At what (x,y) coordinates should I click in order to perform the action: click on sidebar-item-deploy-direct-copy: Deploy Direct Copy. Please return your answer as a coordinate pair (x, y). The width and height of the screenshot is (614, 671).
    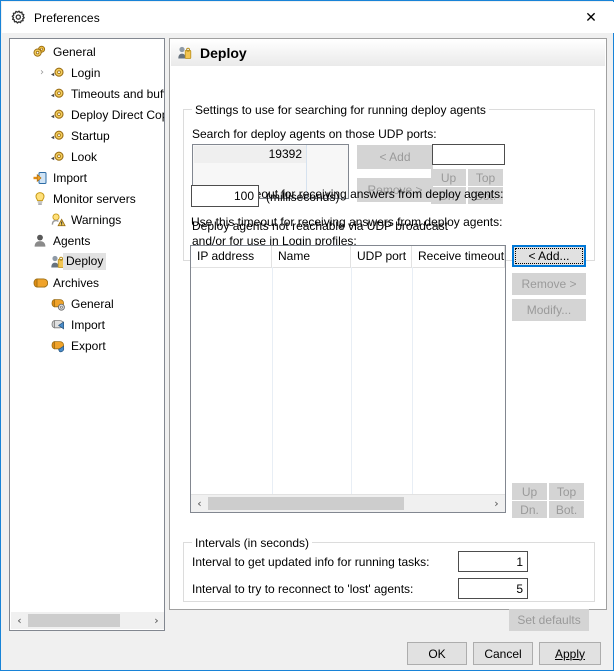
    Looking at the image, I should click on (87, 114).